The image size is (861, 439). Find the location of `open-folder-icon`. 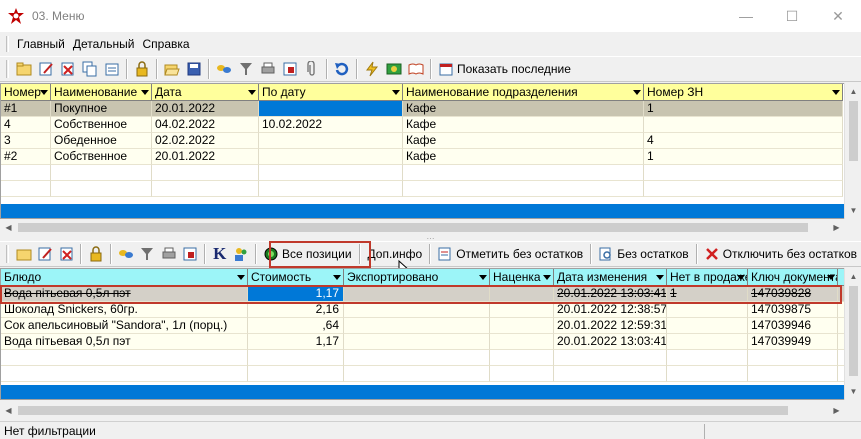

open-folder-icon is located at coordinates (172, 69).